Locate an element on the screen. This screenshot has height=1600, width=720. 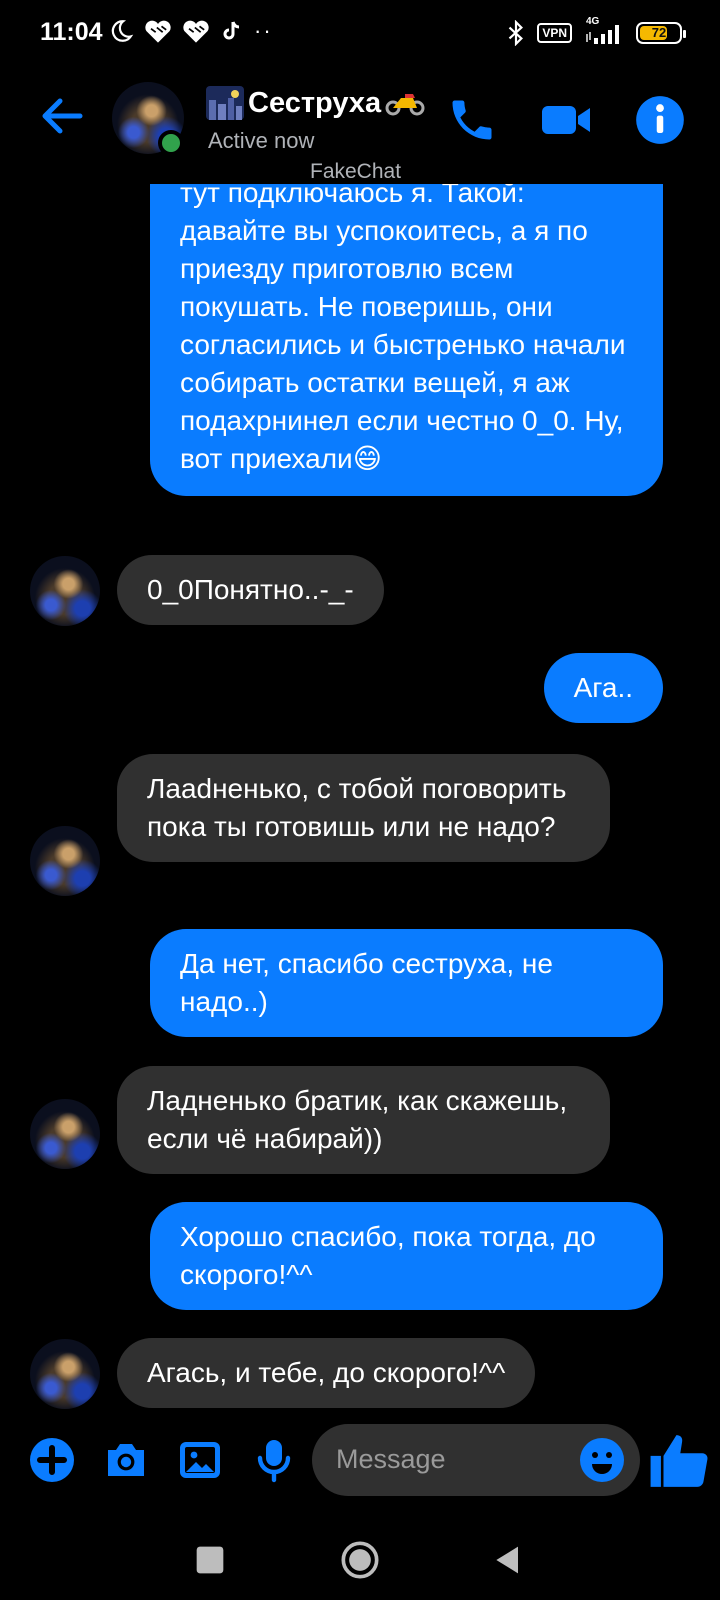
contact-name: Сеструха is located at coordinates (315, 102).